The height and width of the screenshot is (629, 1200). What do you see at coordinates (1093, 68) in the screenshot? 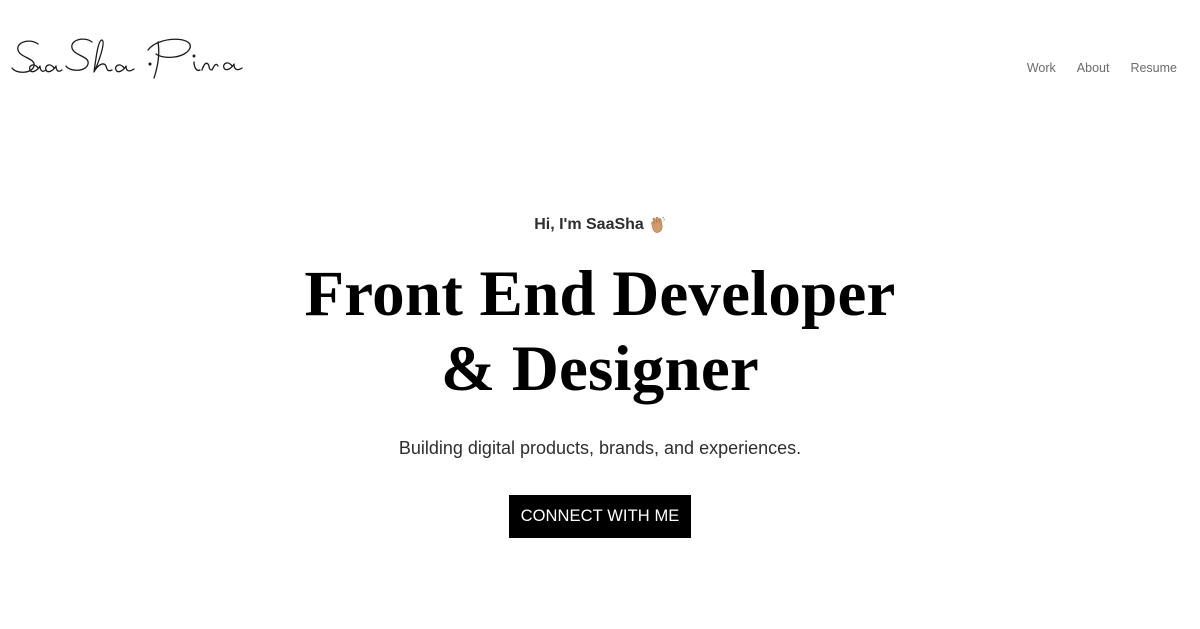
I see `nav-link-about: About` at bounding box center [1093, 68].